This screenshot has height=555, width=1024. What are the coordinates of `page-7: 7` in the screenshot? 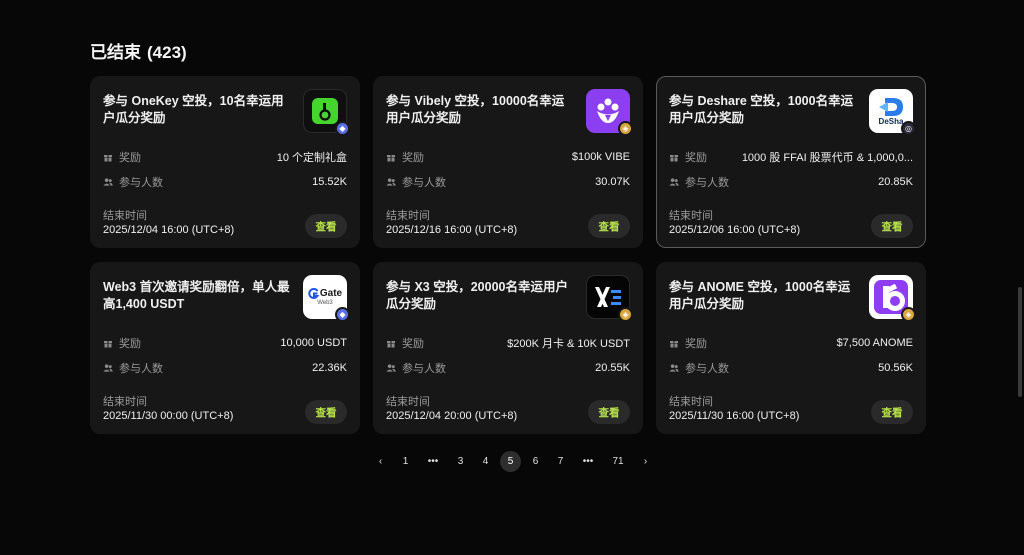 It's located at (560, 461).